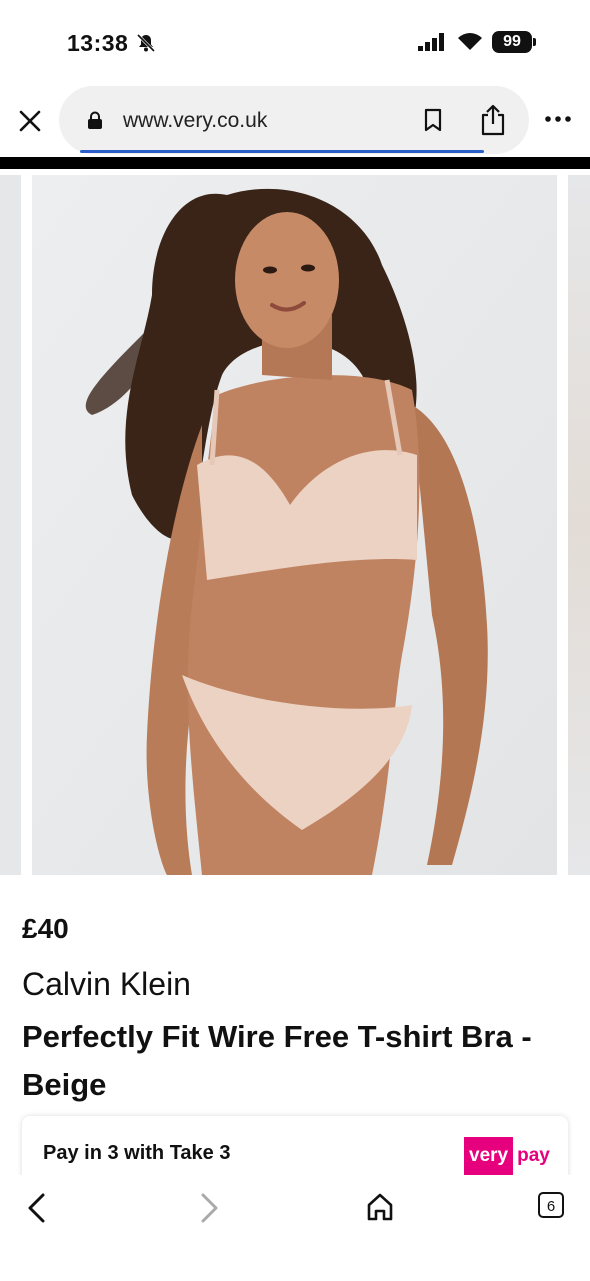  Describe the element at coordinates (512, 42) in the screenshot. I see `battery-indicator: 99` at that location.